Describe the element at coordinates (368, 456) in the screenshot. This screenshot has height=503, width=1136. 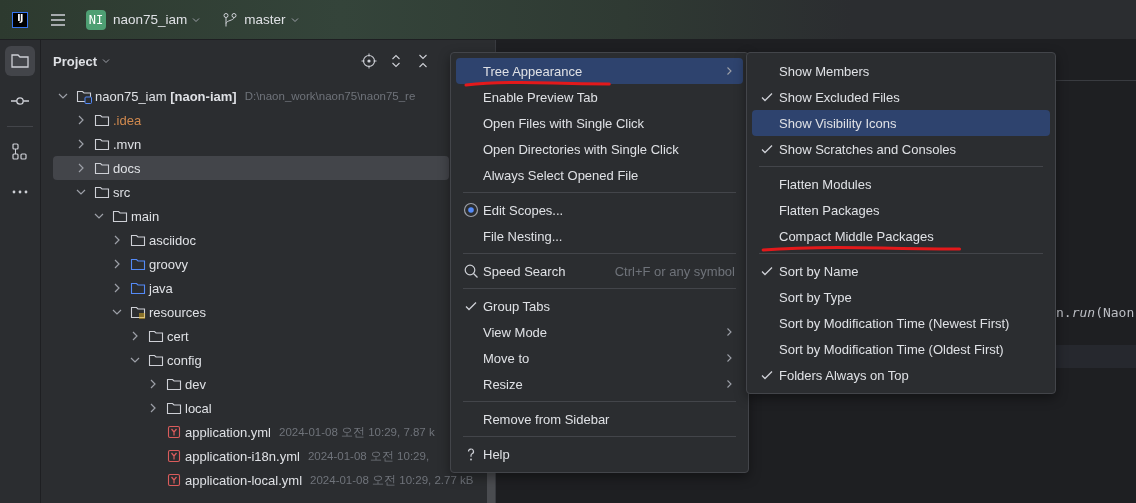
I see `file-info: 2024-01-08 오전 10:29,` at that location.